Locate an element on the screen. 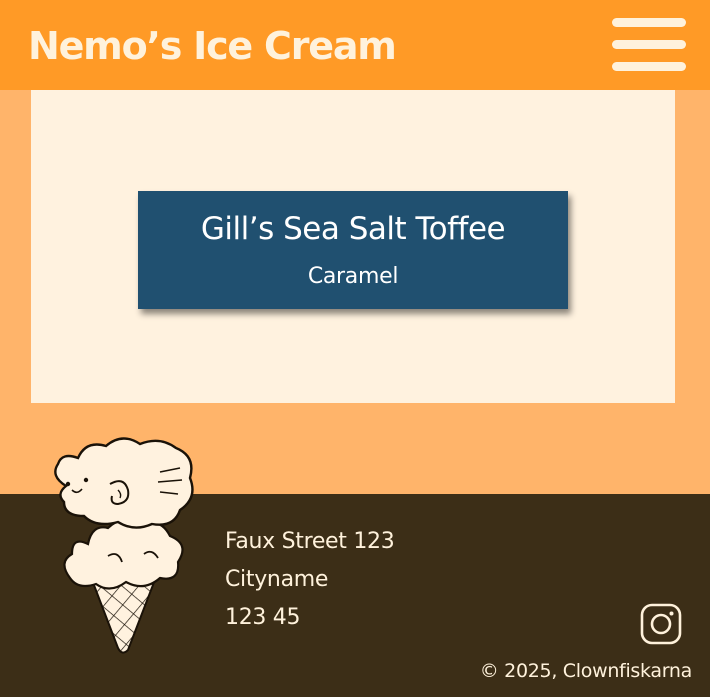 The width and height of the screenshot is (710, 697). site-title: Nemo’s Ice Cream is located at coordinates (212, 46).